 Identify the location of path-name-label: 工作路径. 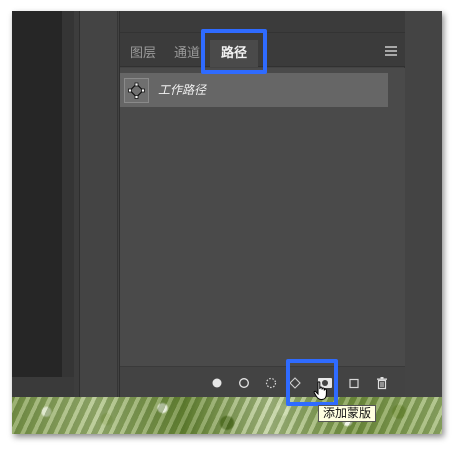
(182, 90).